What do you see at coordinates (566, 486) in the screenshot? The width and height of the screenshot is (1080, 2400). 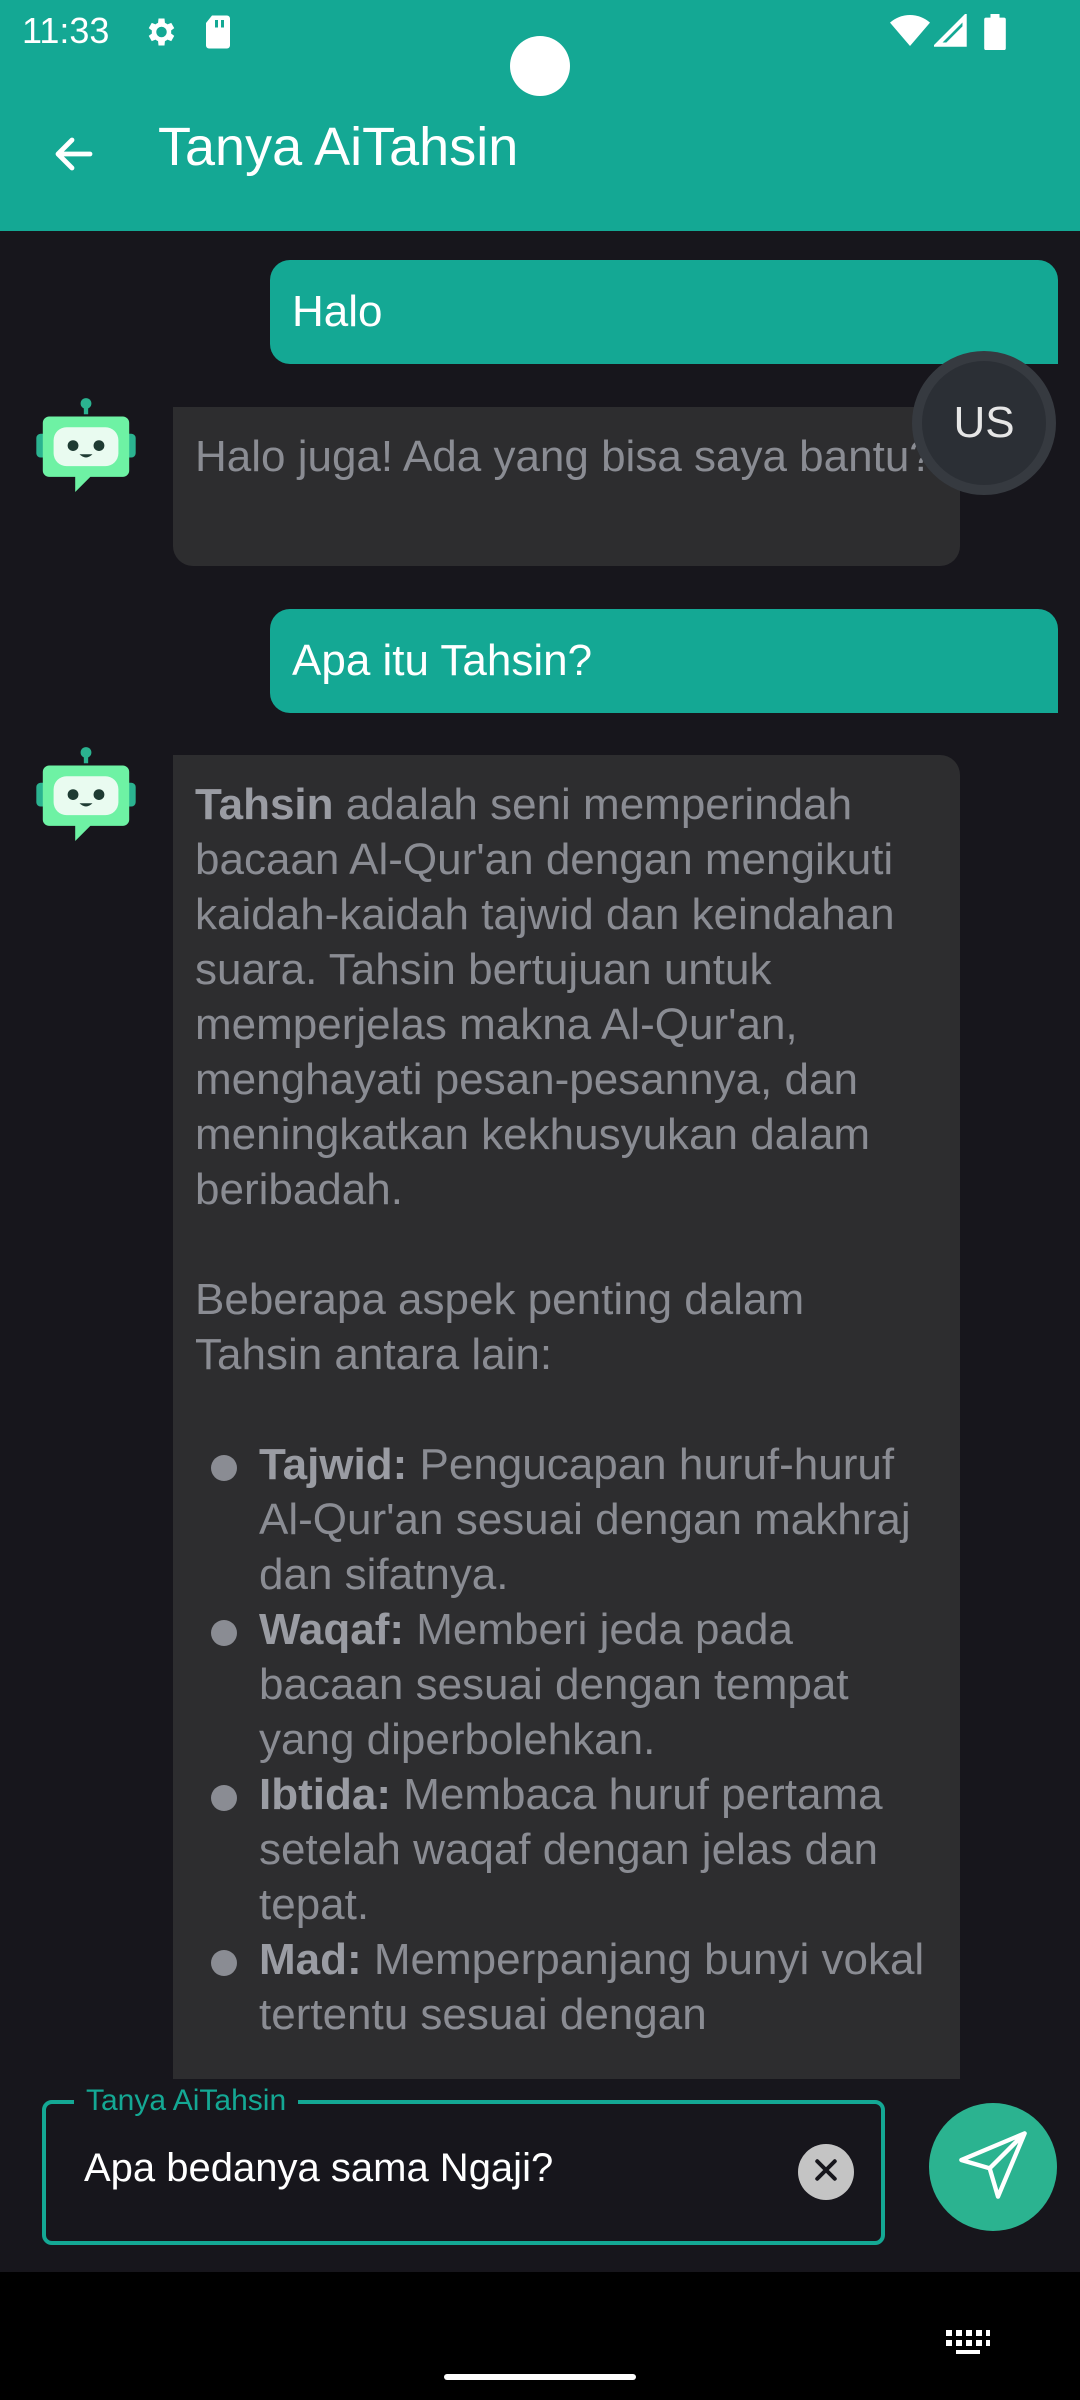 I see `bot-message: Halo juga! Ada yang bisa saya bantu?` at bounding box center [566, 486].